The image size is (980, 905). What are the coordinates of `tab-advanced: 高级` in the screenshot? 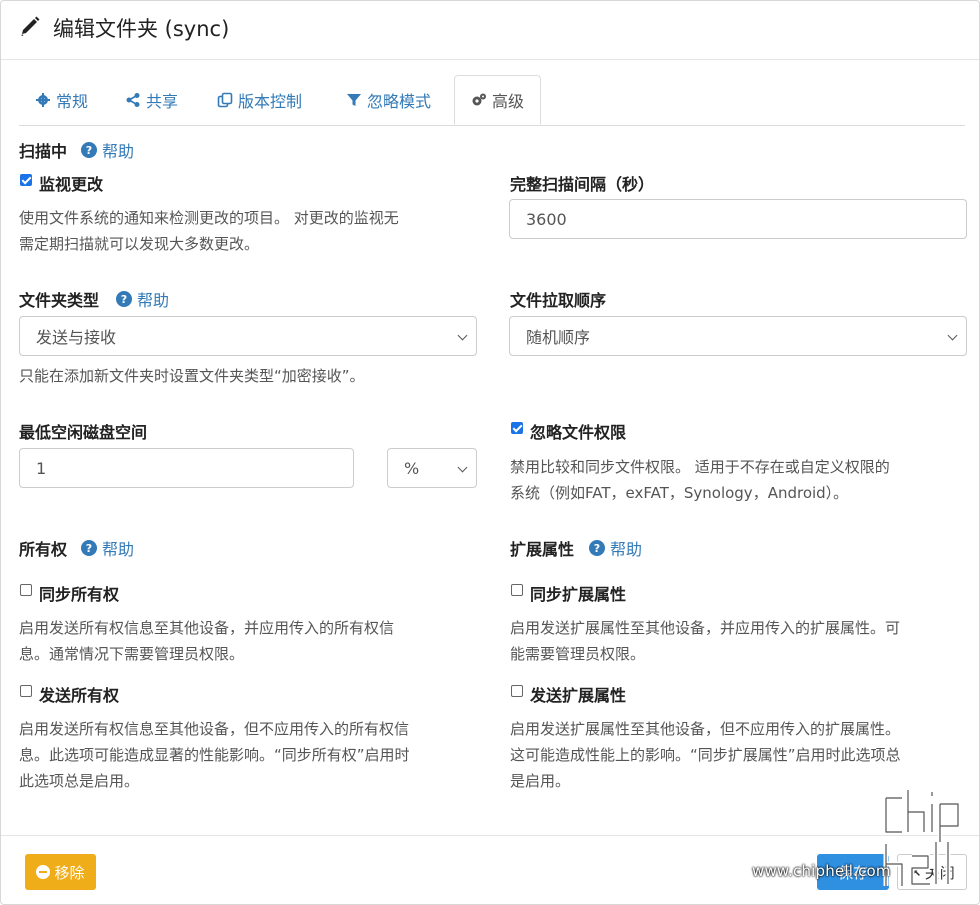 It's located at (498, 100).